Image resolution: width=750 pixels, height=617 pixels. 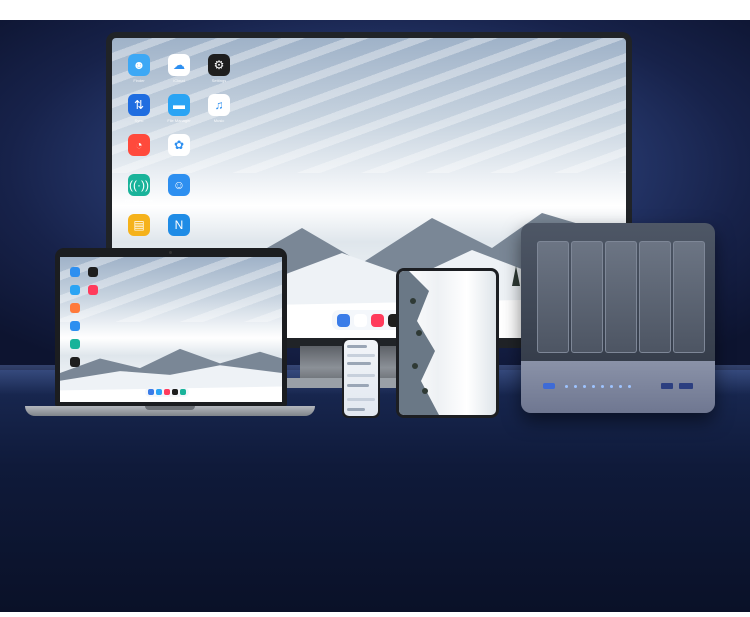 I want to click on laptop-notch, so click(x=170, y=408).